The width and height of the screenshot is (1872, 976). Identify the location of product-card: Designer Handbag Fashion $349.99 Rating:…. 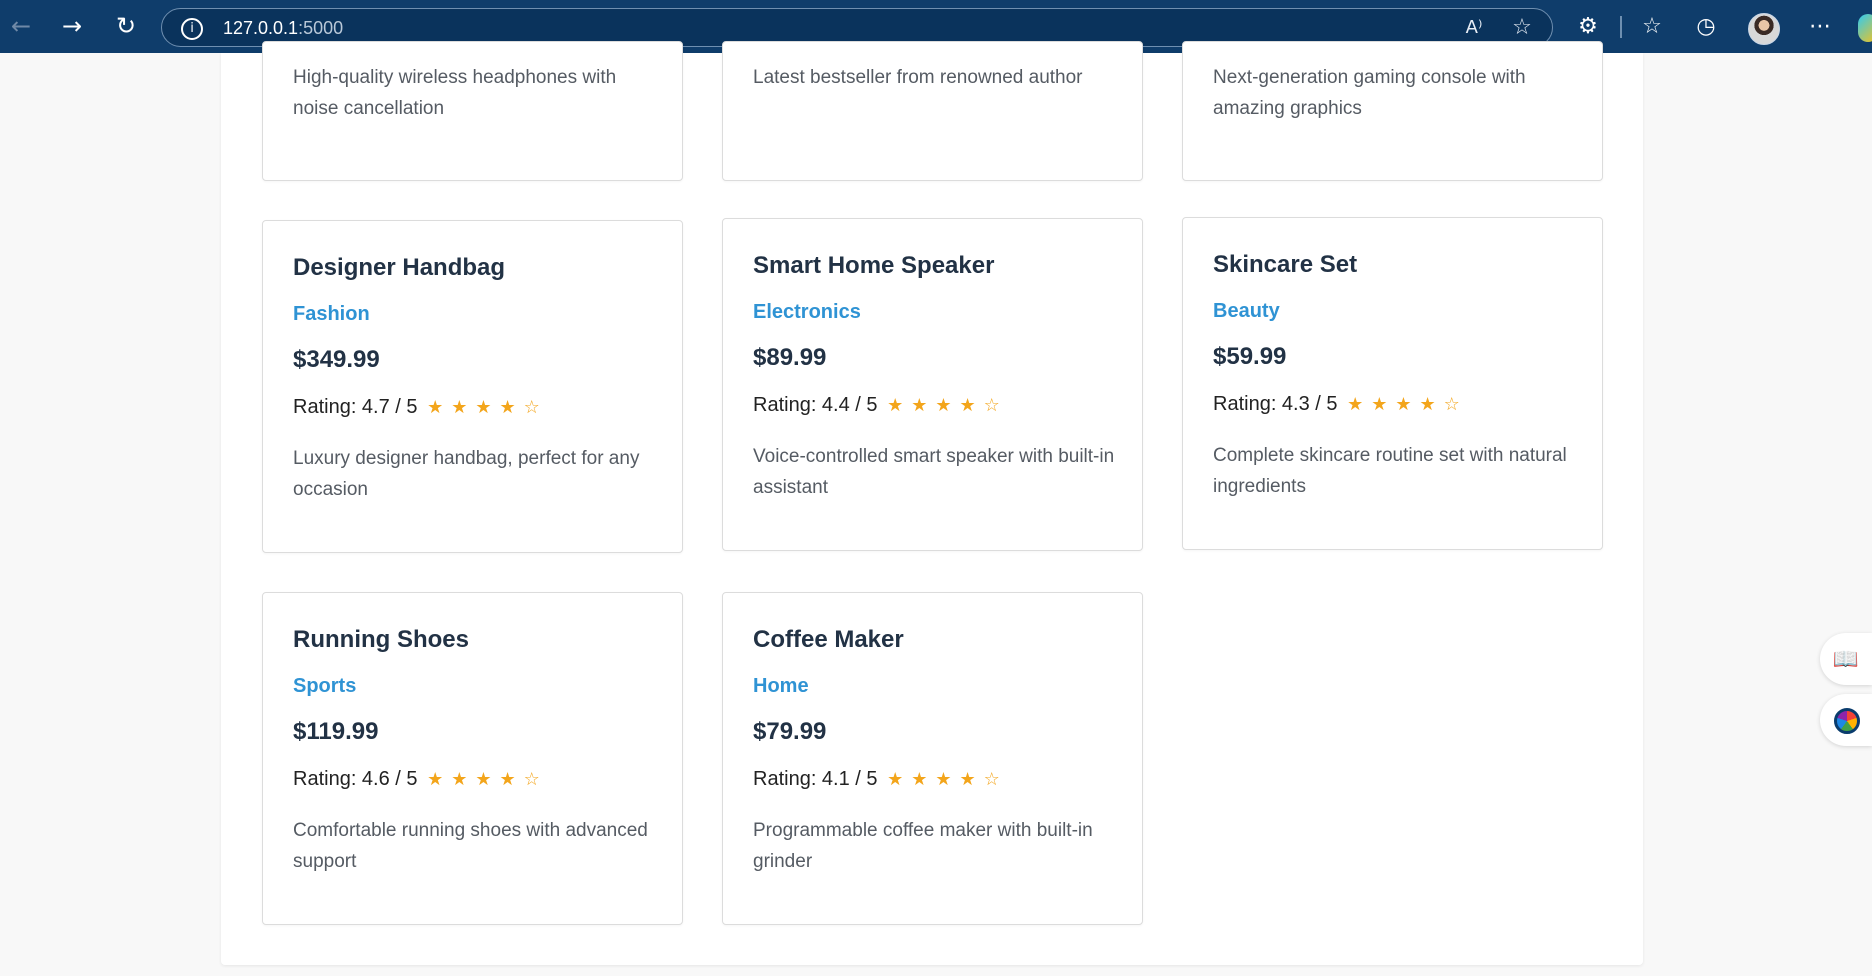
(472, 386).